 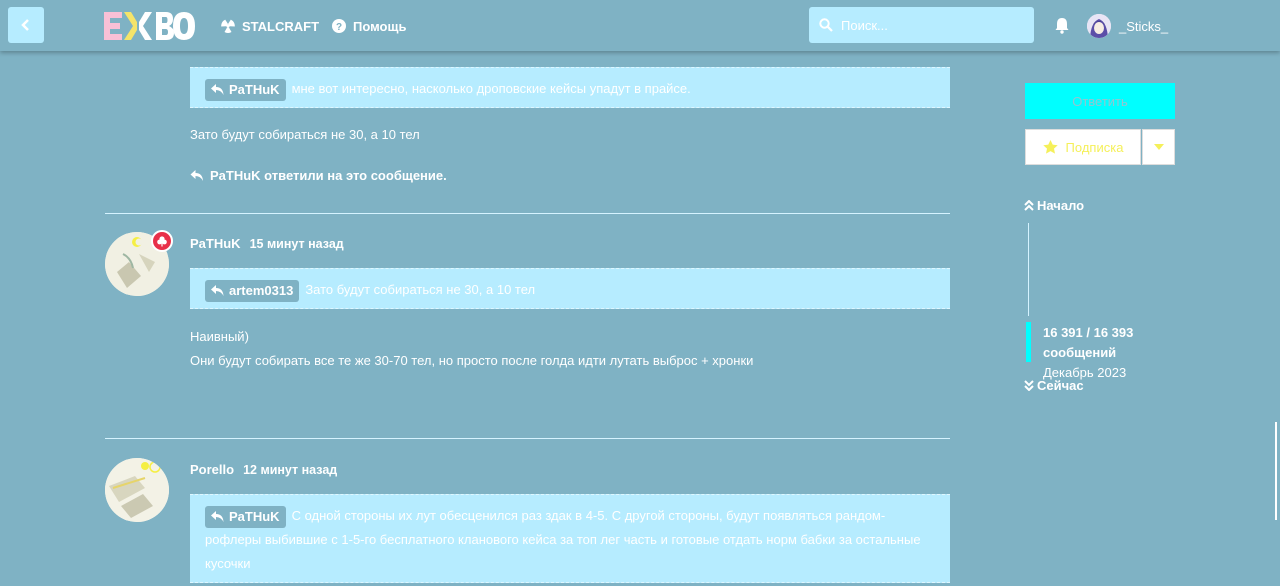 I want to click on user-avatar, so click(x=1099, y=26).